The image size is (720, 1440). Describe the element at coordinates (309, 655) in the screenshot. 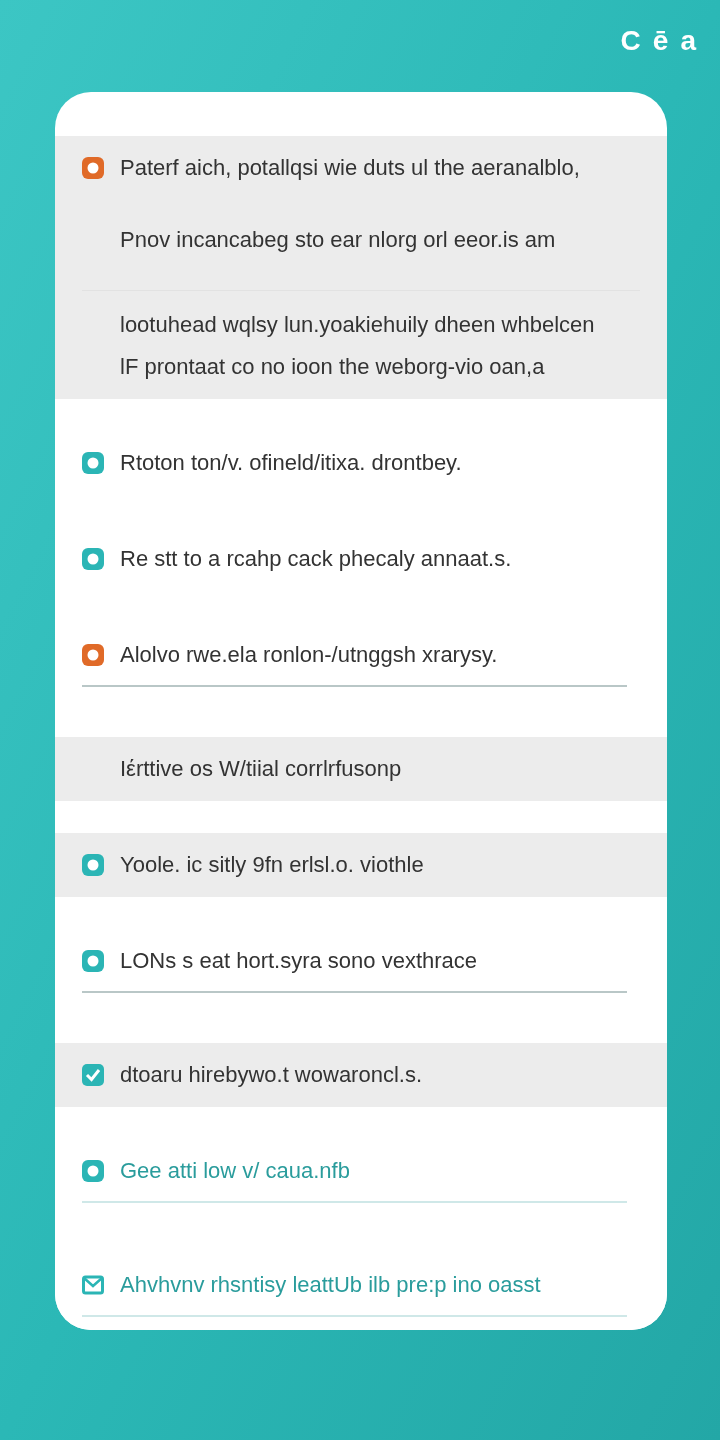

I see `item-text: Alolvo rwe.ela ronlon-/utnggsh xrarysy.` at that location.